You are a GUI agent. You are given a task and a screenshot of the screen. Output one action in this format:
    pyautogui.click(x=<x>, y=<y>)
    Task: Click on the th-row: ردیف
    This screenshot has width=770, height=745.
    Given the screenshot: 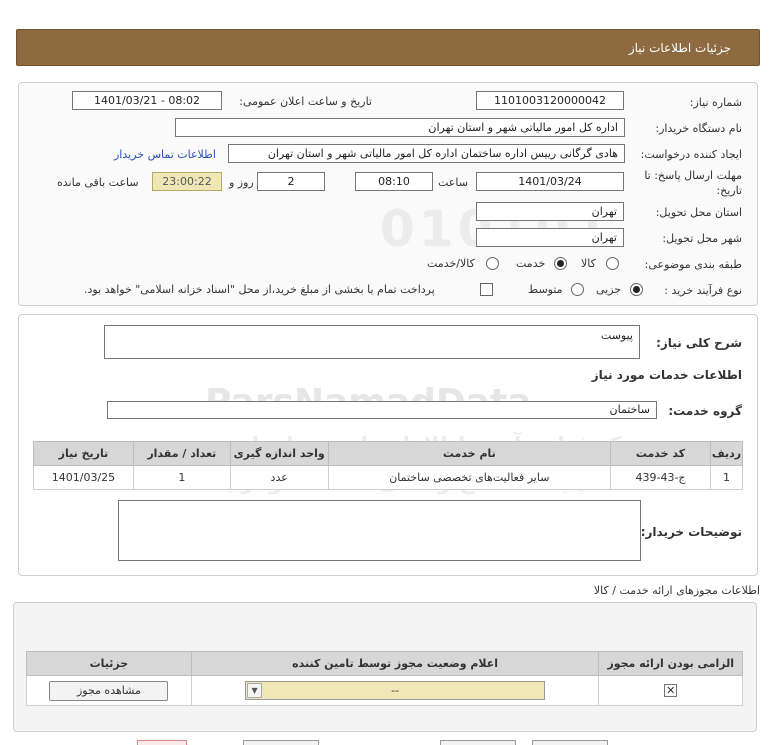 What is the action you would take?
    pyautogui.click(x=726, y=453)
    